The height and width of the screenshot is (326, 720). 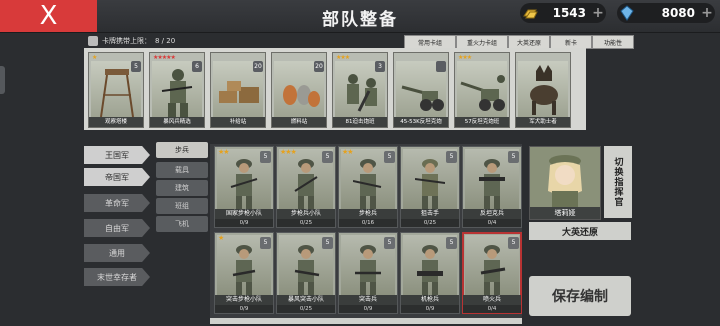 I want to click on unit-name: 机枪兵, so click(x=430, y=300).